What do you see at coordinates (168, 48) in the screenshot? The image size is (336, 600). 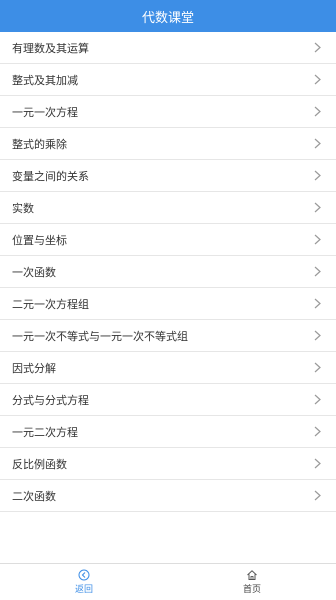 I see `list-item: 有理数及其运算` at bounding box center [168, 48].